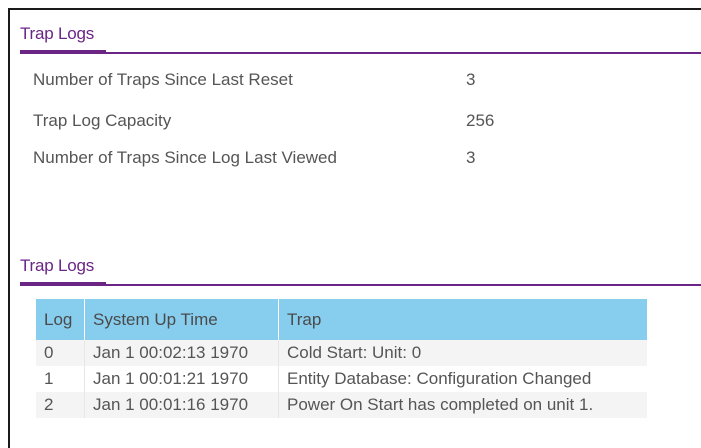 This screenshot has width=701, height=448. What do you see at coordinates (360, 285) in the screenshot?
I see `log-section-rule` at bounding box center [360, 285].